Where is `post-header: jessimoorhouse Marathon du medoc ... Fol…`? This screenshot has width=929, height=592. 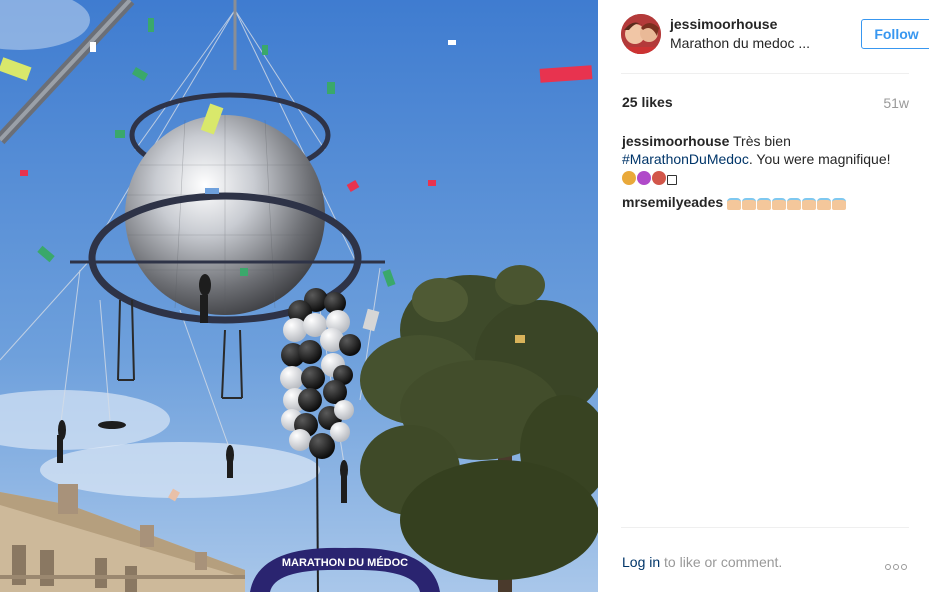 post-header: jessimoorhouse Marathon du medoc ... Fol… is located at coordinates (775, 34).